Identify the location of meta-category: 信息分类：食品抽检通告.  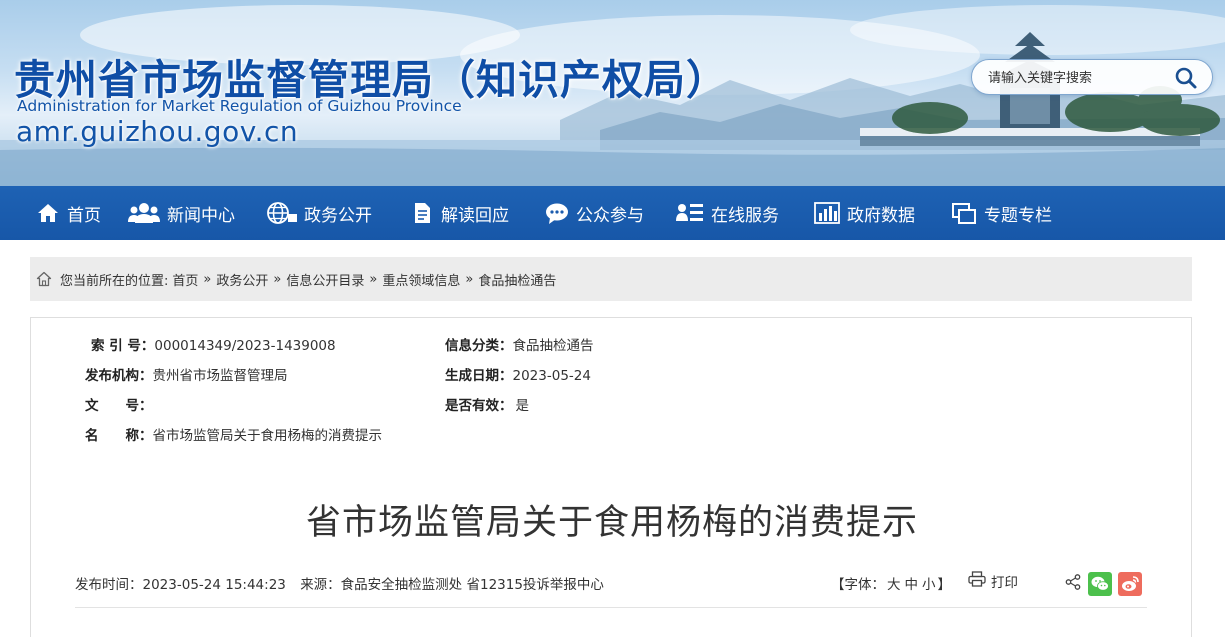
(519, 344).